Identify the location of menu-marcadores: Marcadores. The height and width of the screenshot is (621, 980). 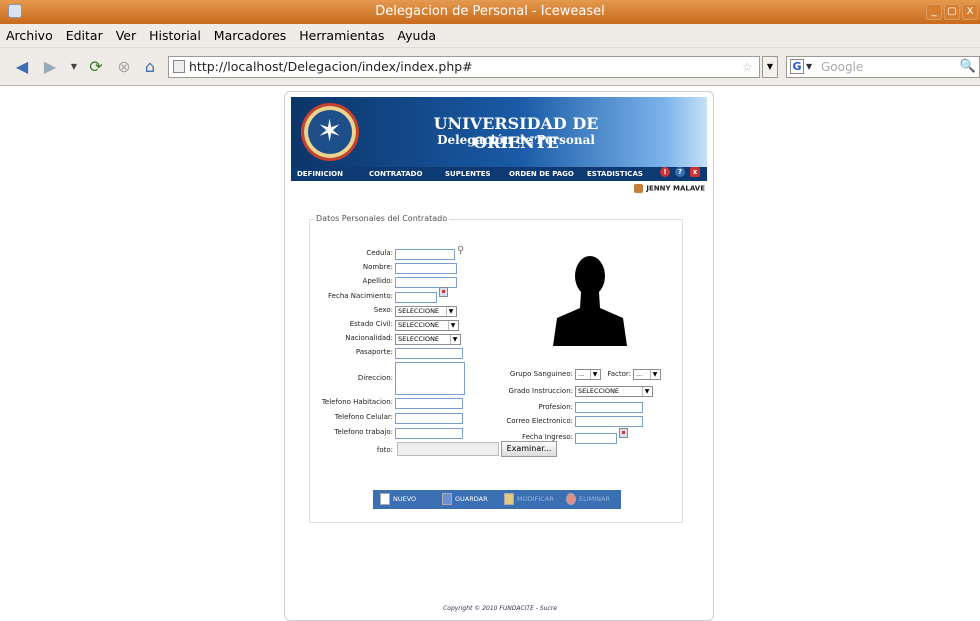
(250, 35).